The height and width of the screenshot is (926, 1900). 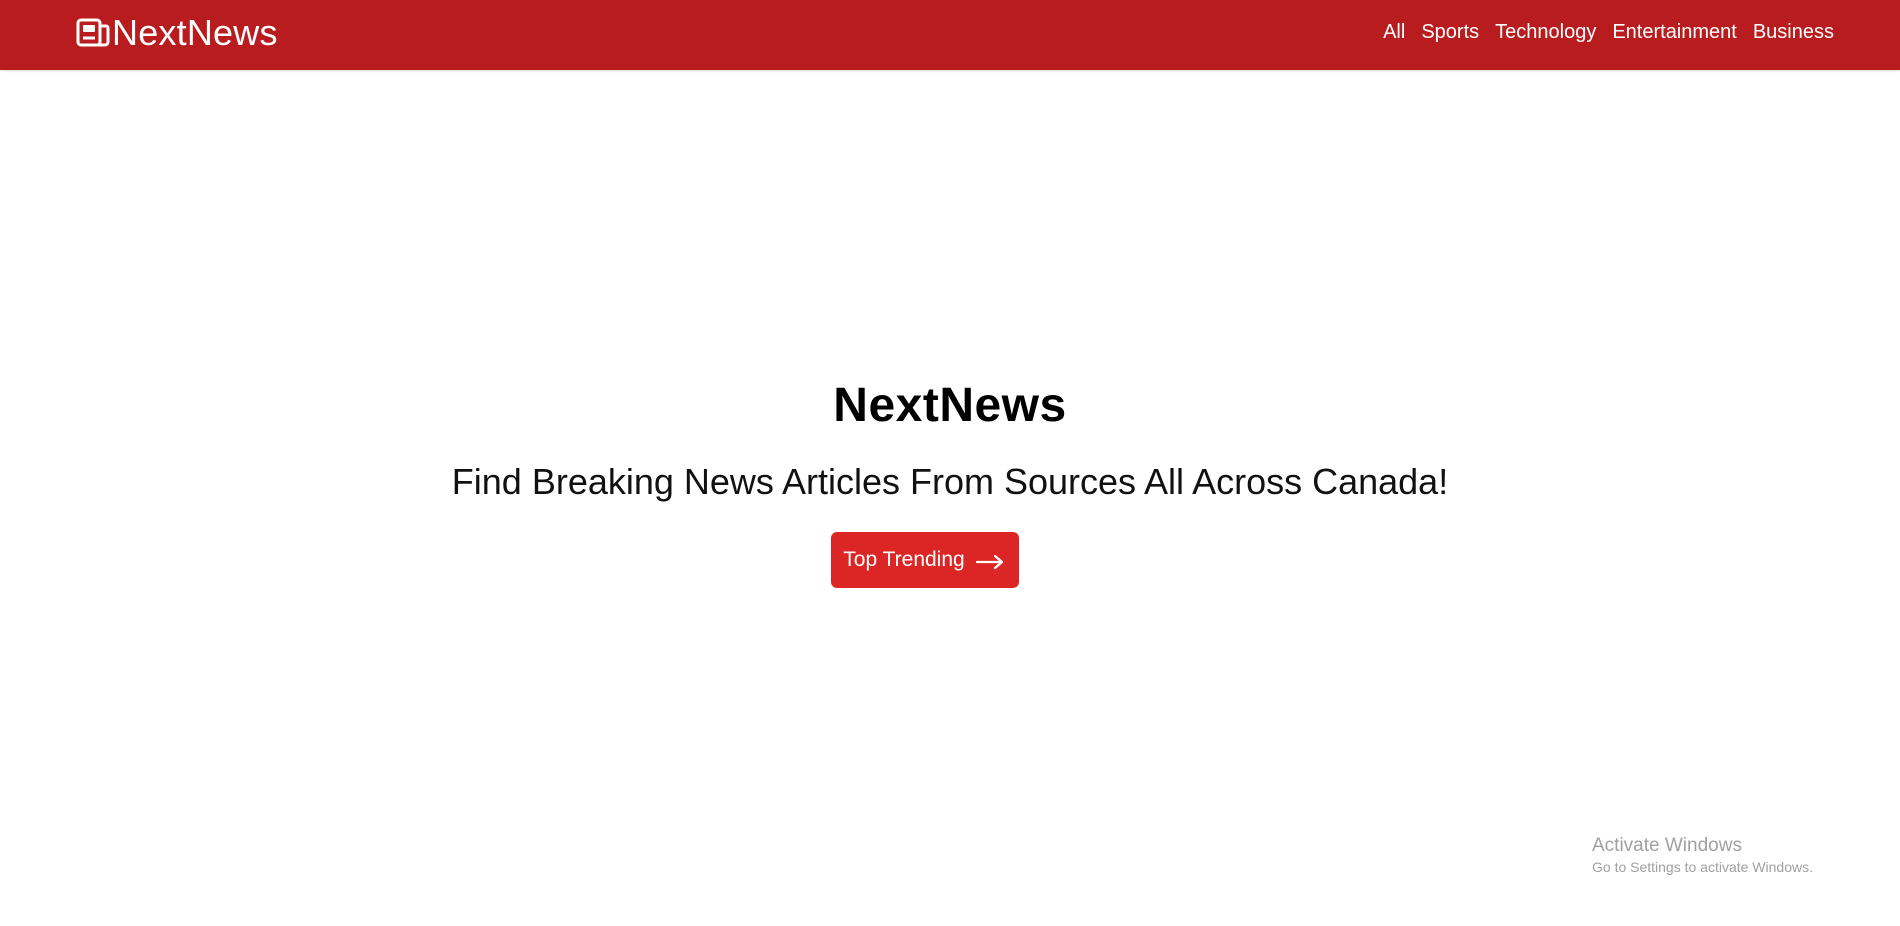 I want to click on nav-link-entertainment: Entertainment, so click(x=1674, y=32).